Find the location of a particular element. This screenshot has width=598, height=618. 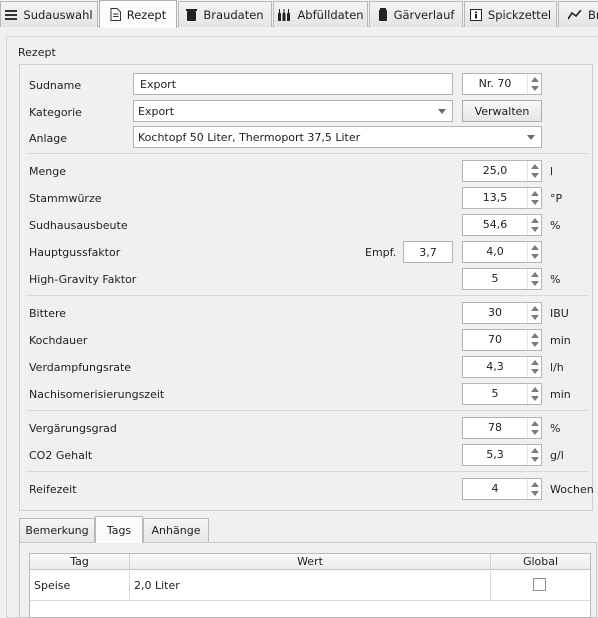

kochdauer-value: 70 is located at coordinates (495, 339).